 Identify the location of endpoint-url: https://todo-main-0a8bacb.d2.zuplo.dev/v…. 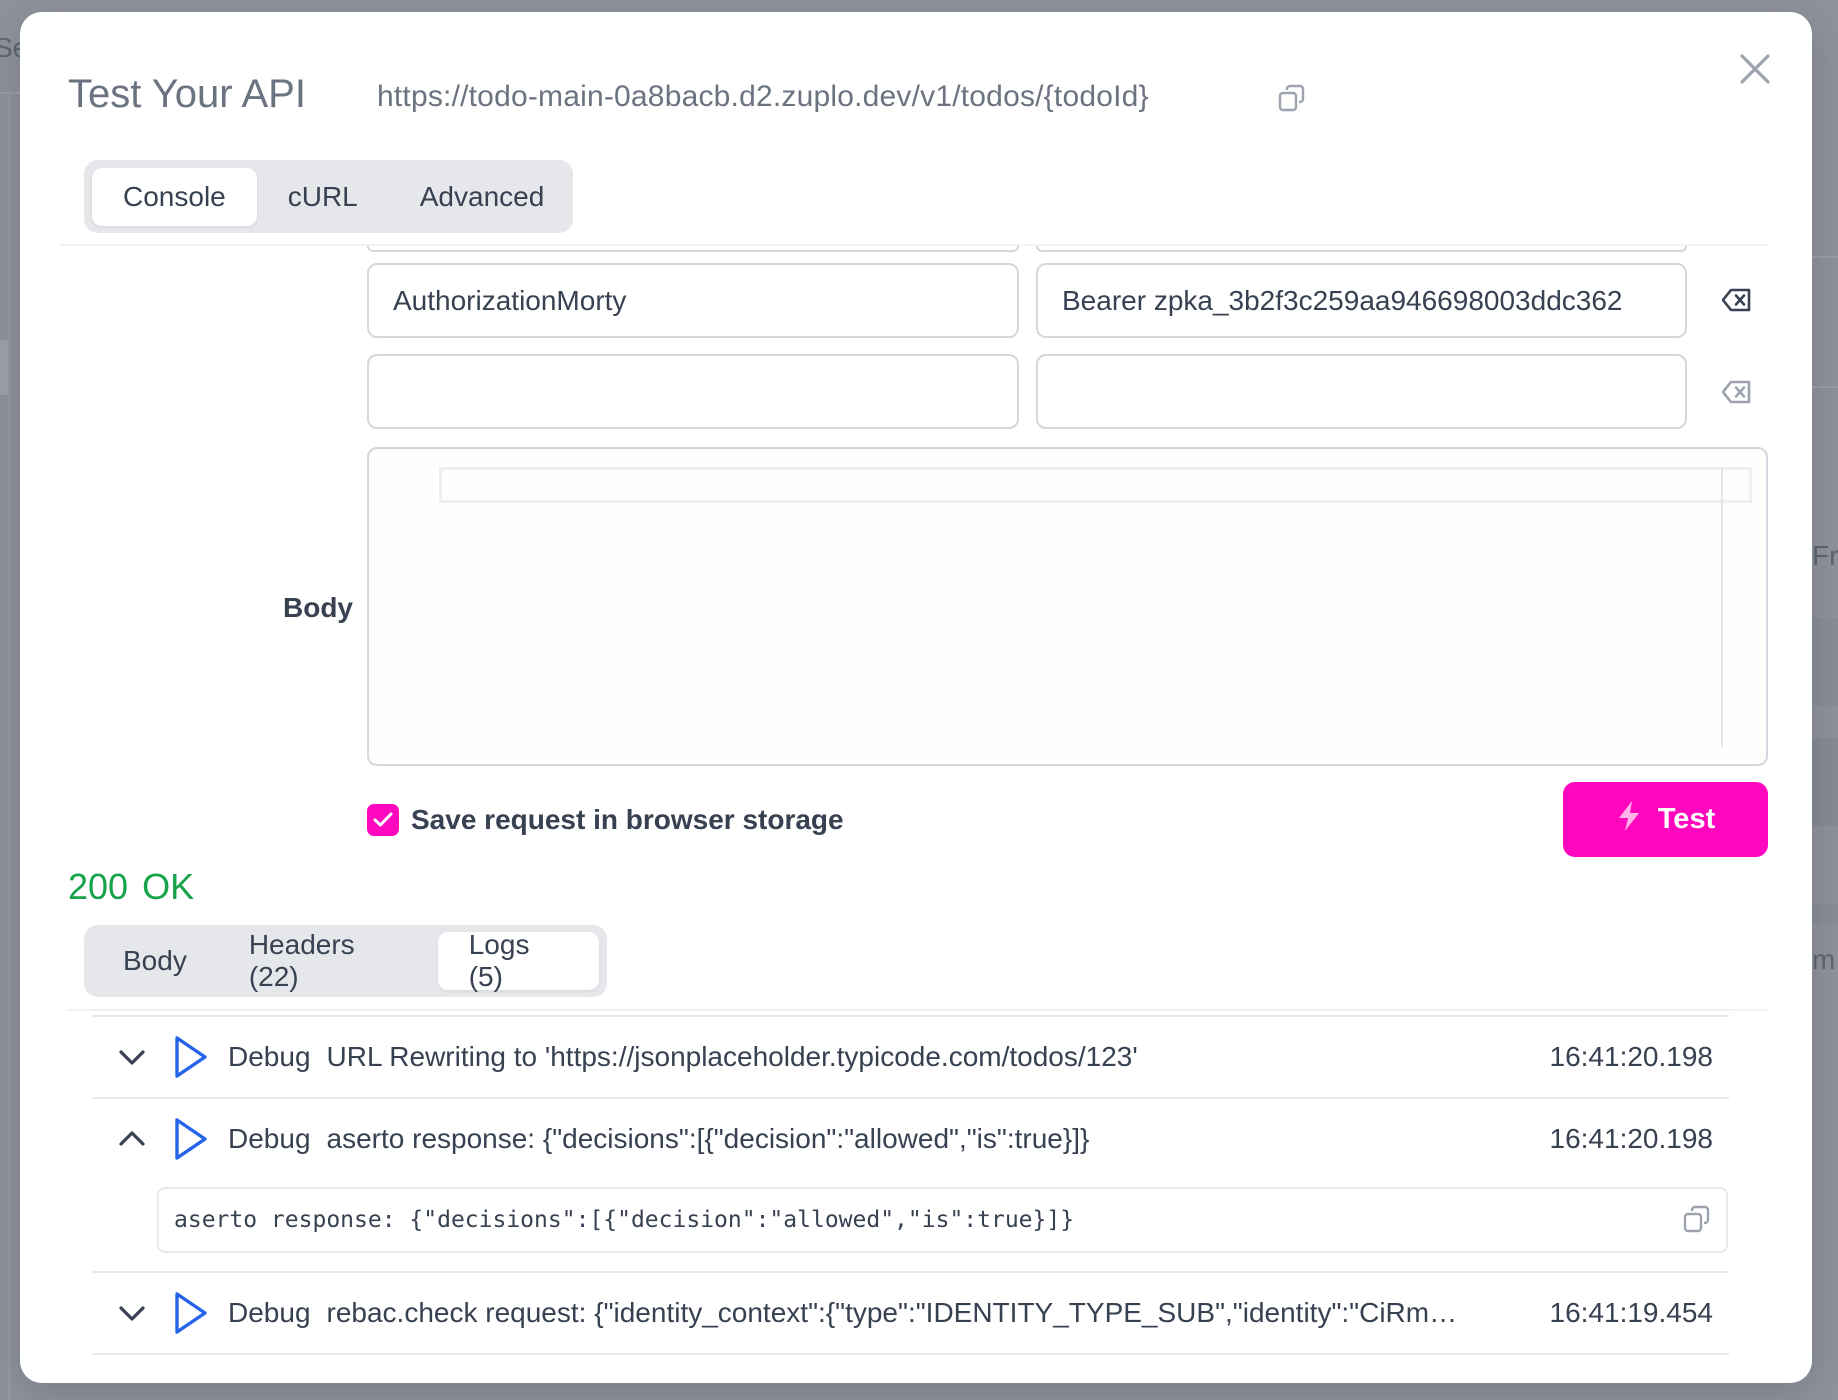
(763, 96).